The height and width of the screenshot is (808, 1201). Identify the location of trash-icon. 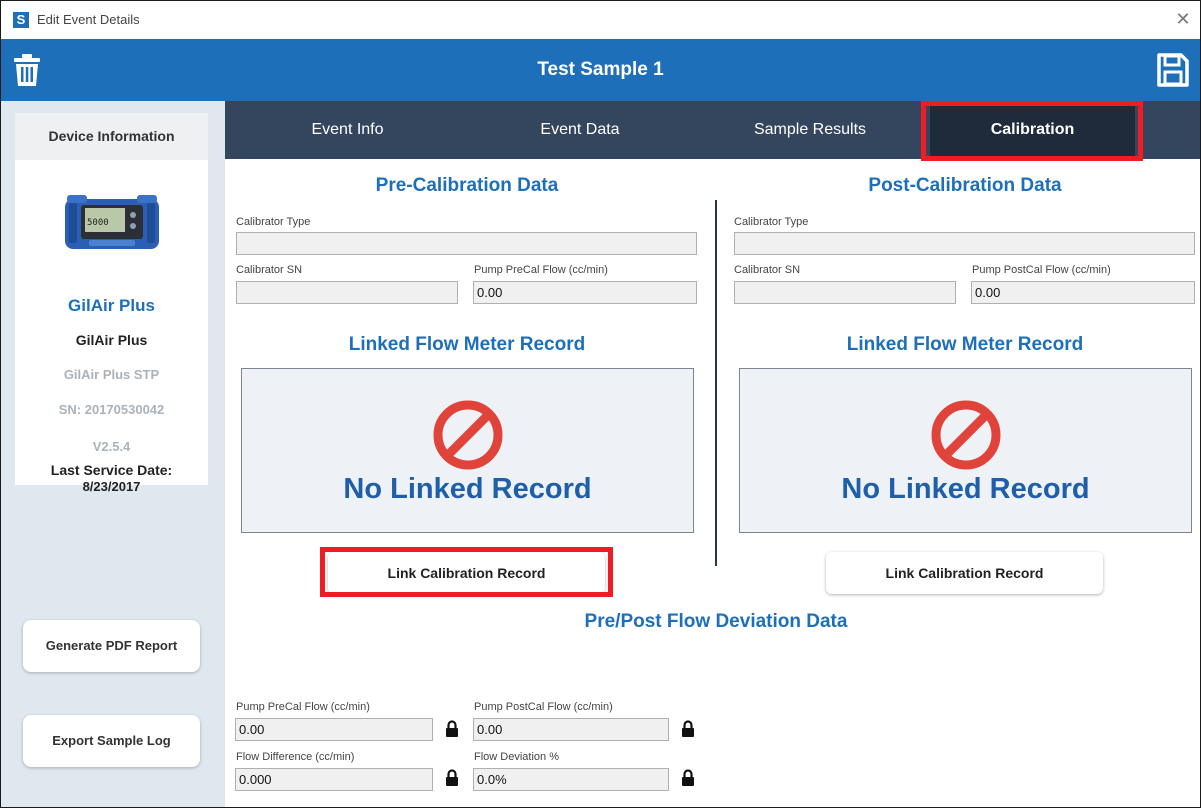
(27, 70).